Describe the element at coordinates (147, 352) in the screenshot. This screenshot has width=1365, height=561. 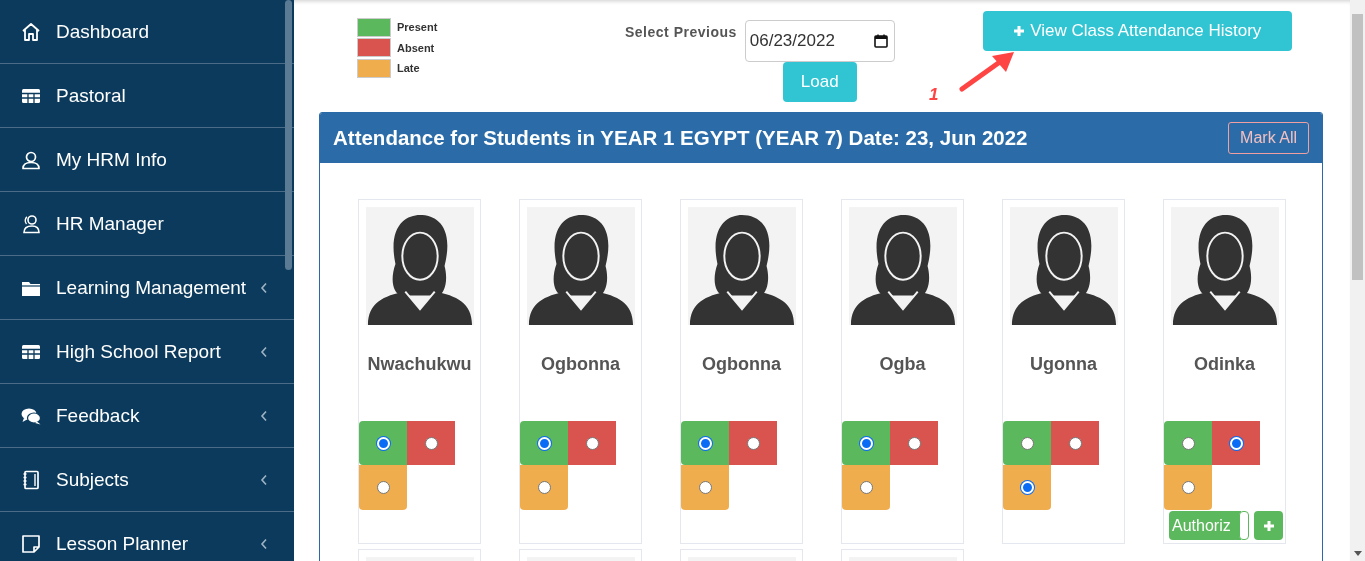
I see `sidebar-item: High School Report` at that location.